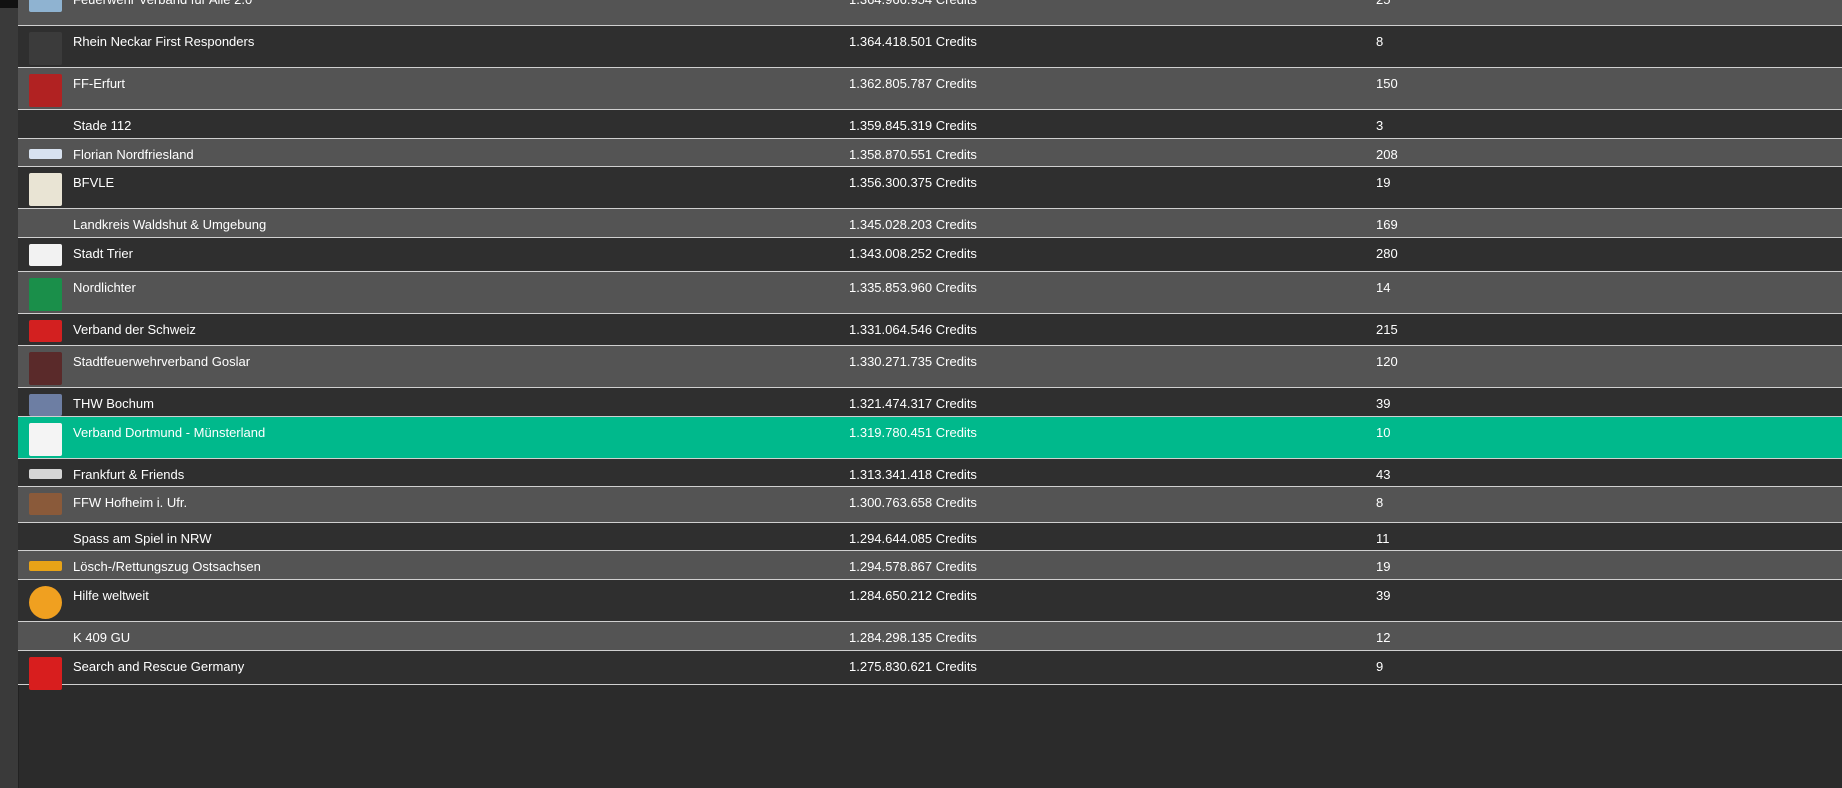  I want to click on stripes-logo-icon, so click(45, 673).